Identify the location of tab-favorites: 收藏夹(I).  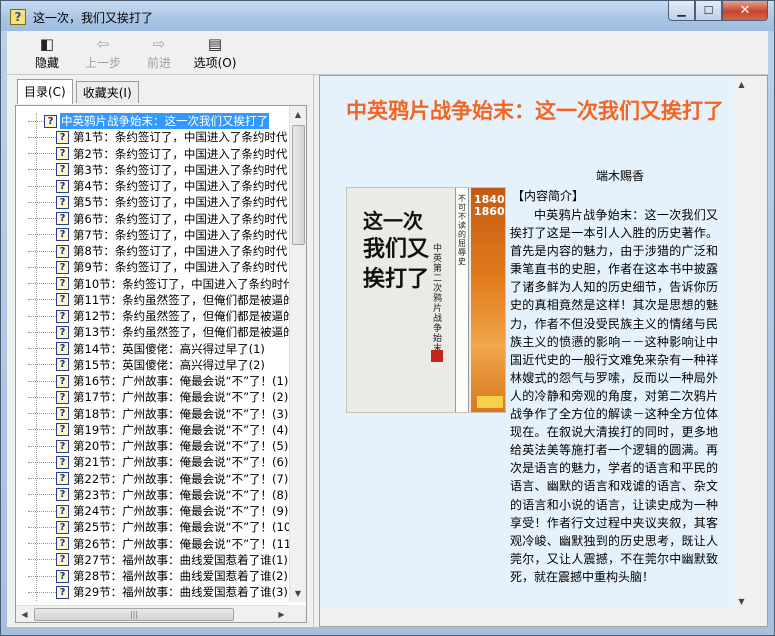
(107, 92).